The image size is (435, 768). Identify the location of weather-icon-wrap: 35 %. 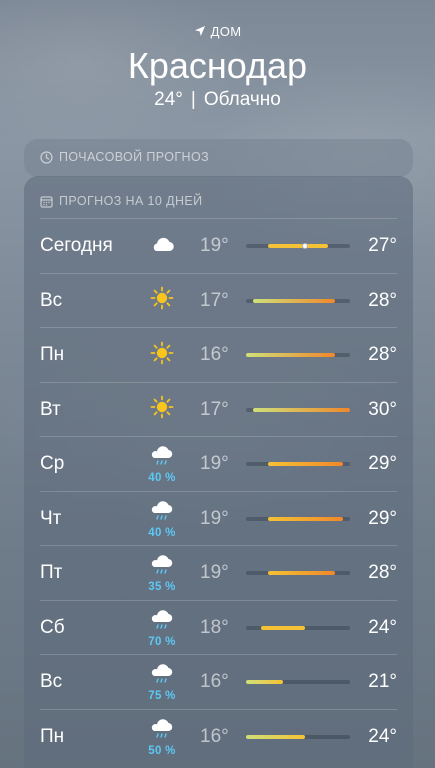
(162, 573).